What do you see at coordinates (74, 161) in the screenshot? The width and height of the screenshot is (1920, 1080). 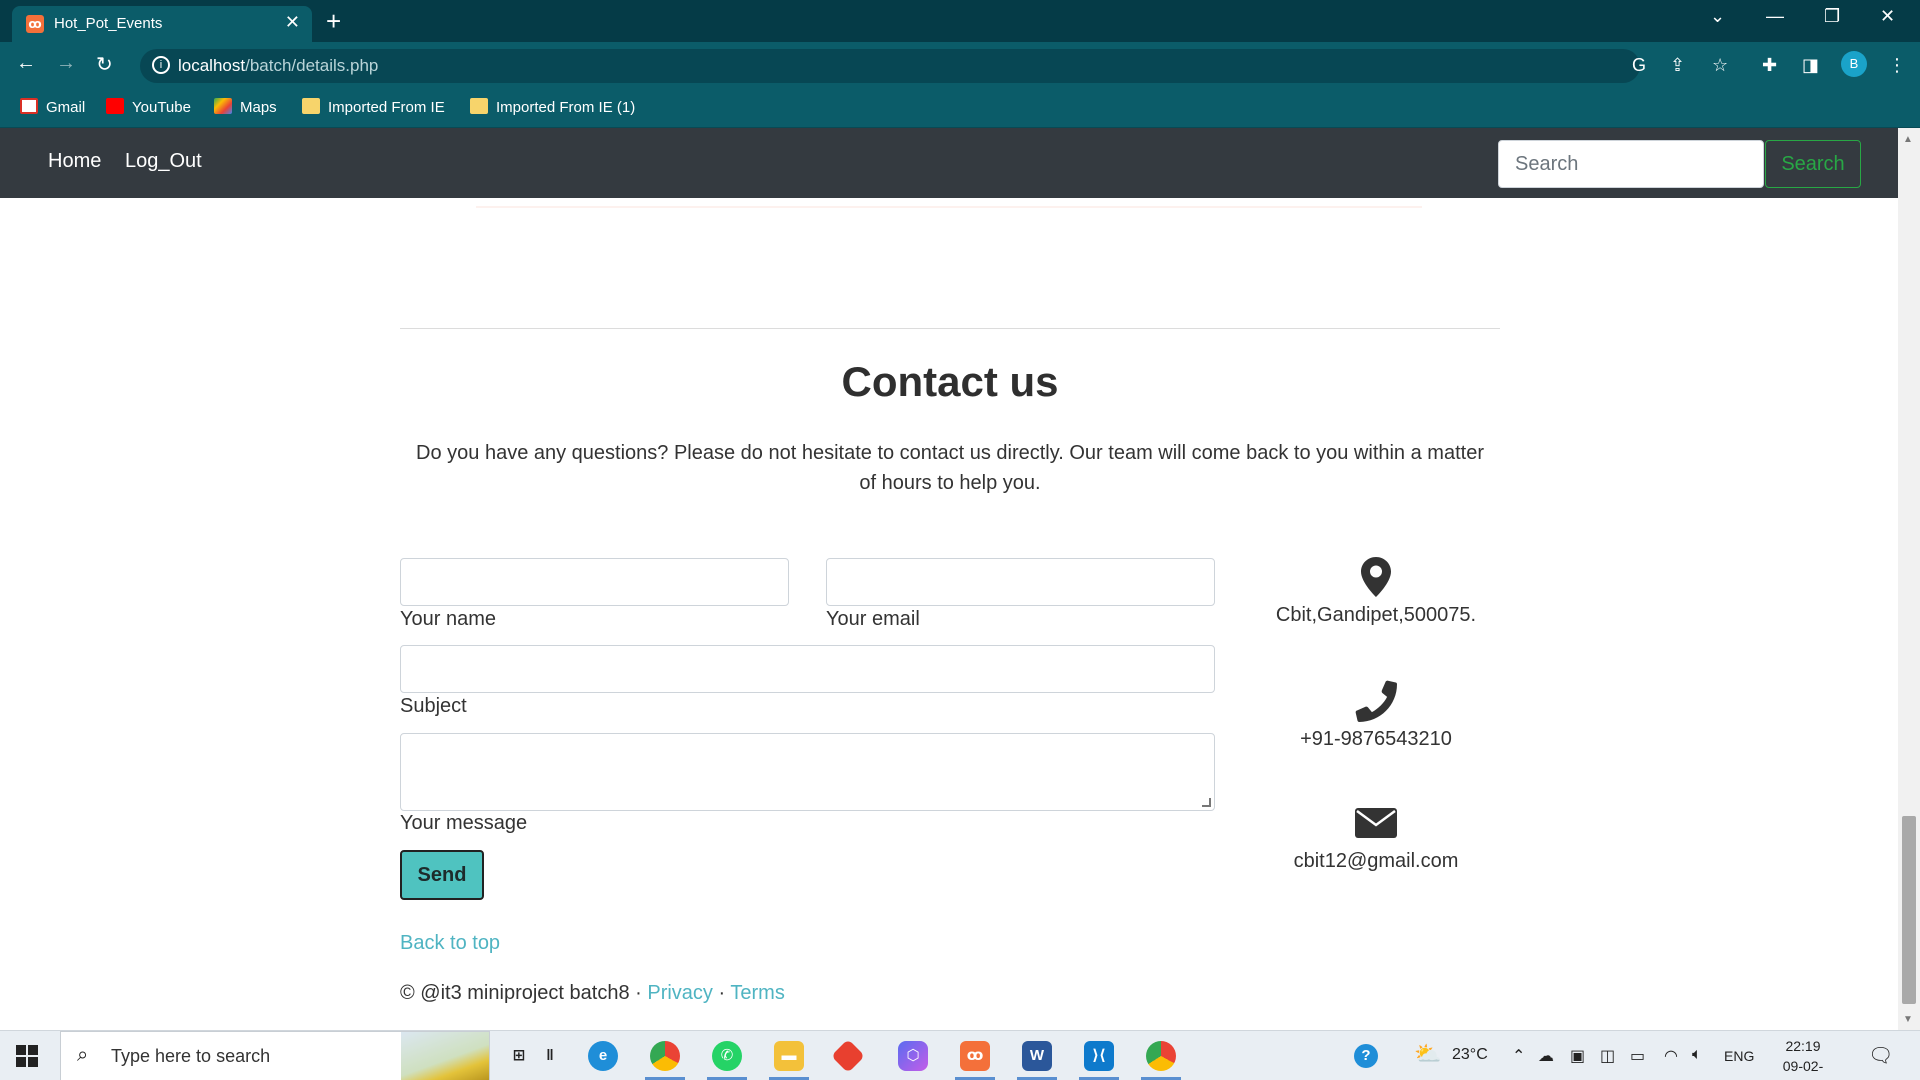 I see `nav-home-link: Home` at bounding box center [74, 161].